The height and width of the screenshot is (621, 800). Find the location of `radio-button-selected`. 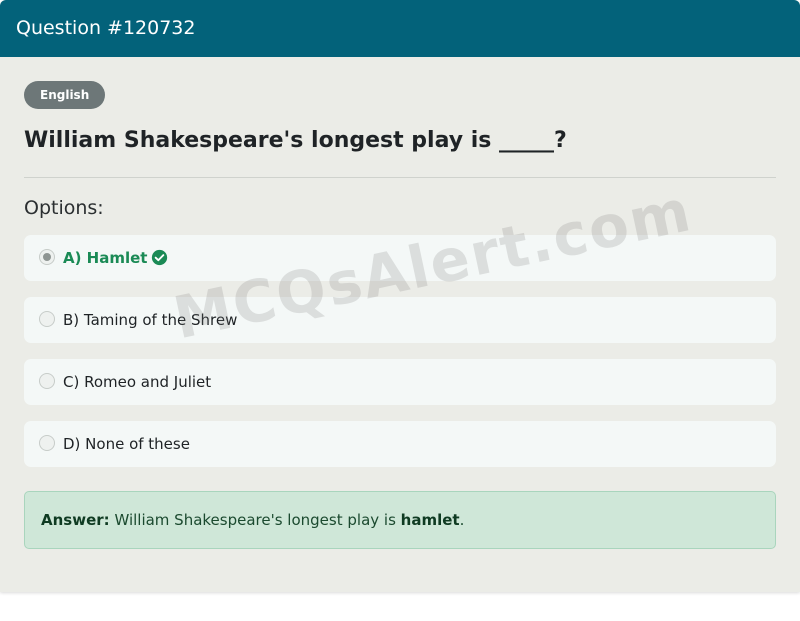

radio-button-selected is located at coordinates (47, 257).